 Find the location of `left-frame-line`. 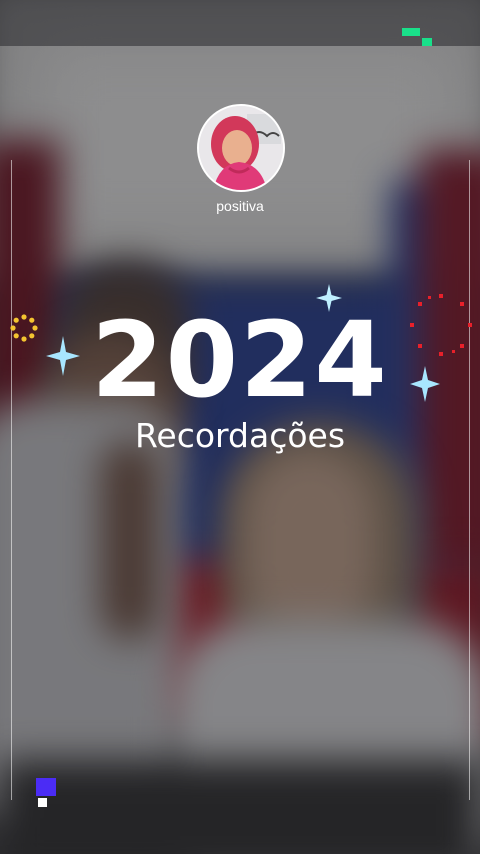

left-frame-line is located at coordinates (11, 480).